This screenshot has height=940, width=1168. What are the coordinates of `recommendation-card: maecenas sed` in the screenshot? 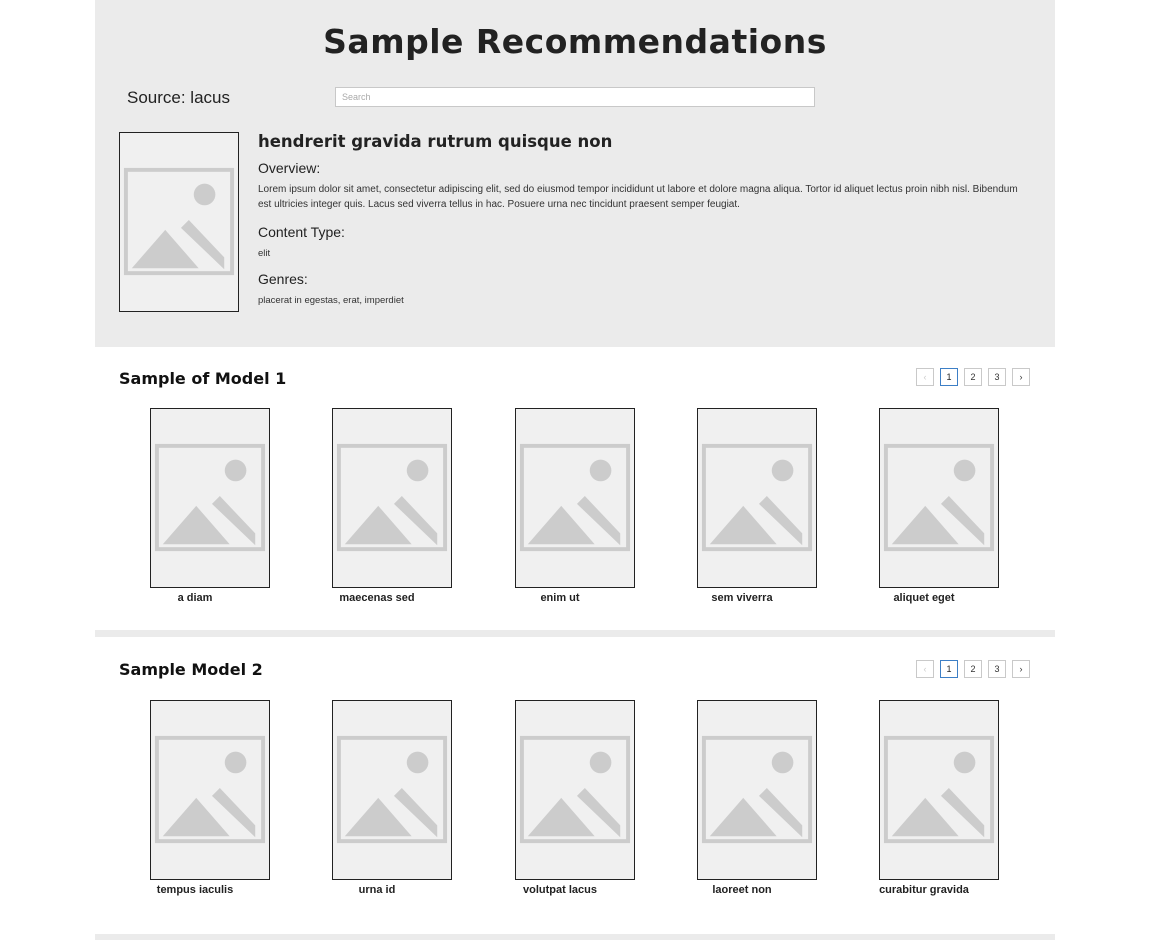 It's located at (392, 507).